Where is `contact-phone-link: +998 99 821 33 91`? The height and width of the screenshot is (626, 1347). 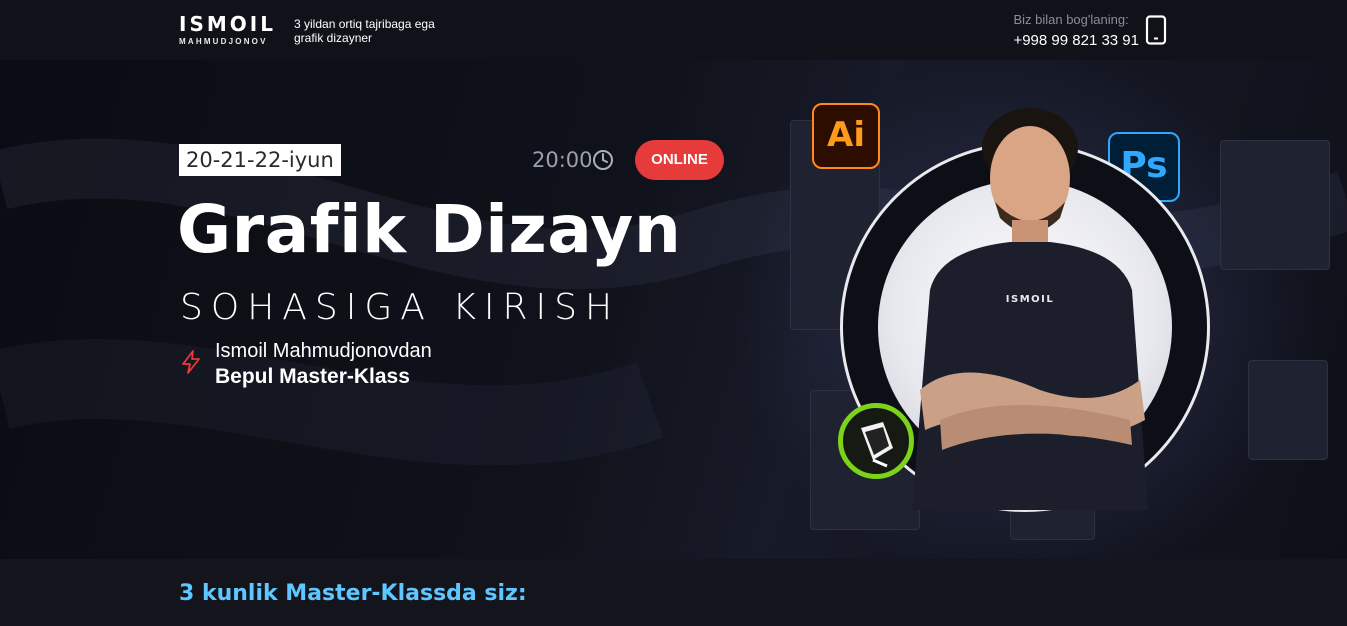
contact-phone-link: +998 99 821 33 91 is located at coordinates (1076, 41).